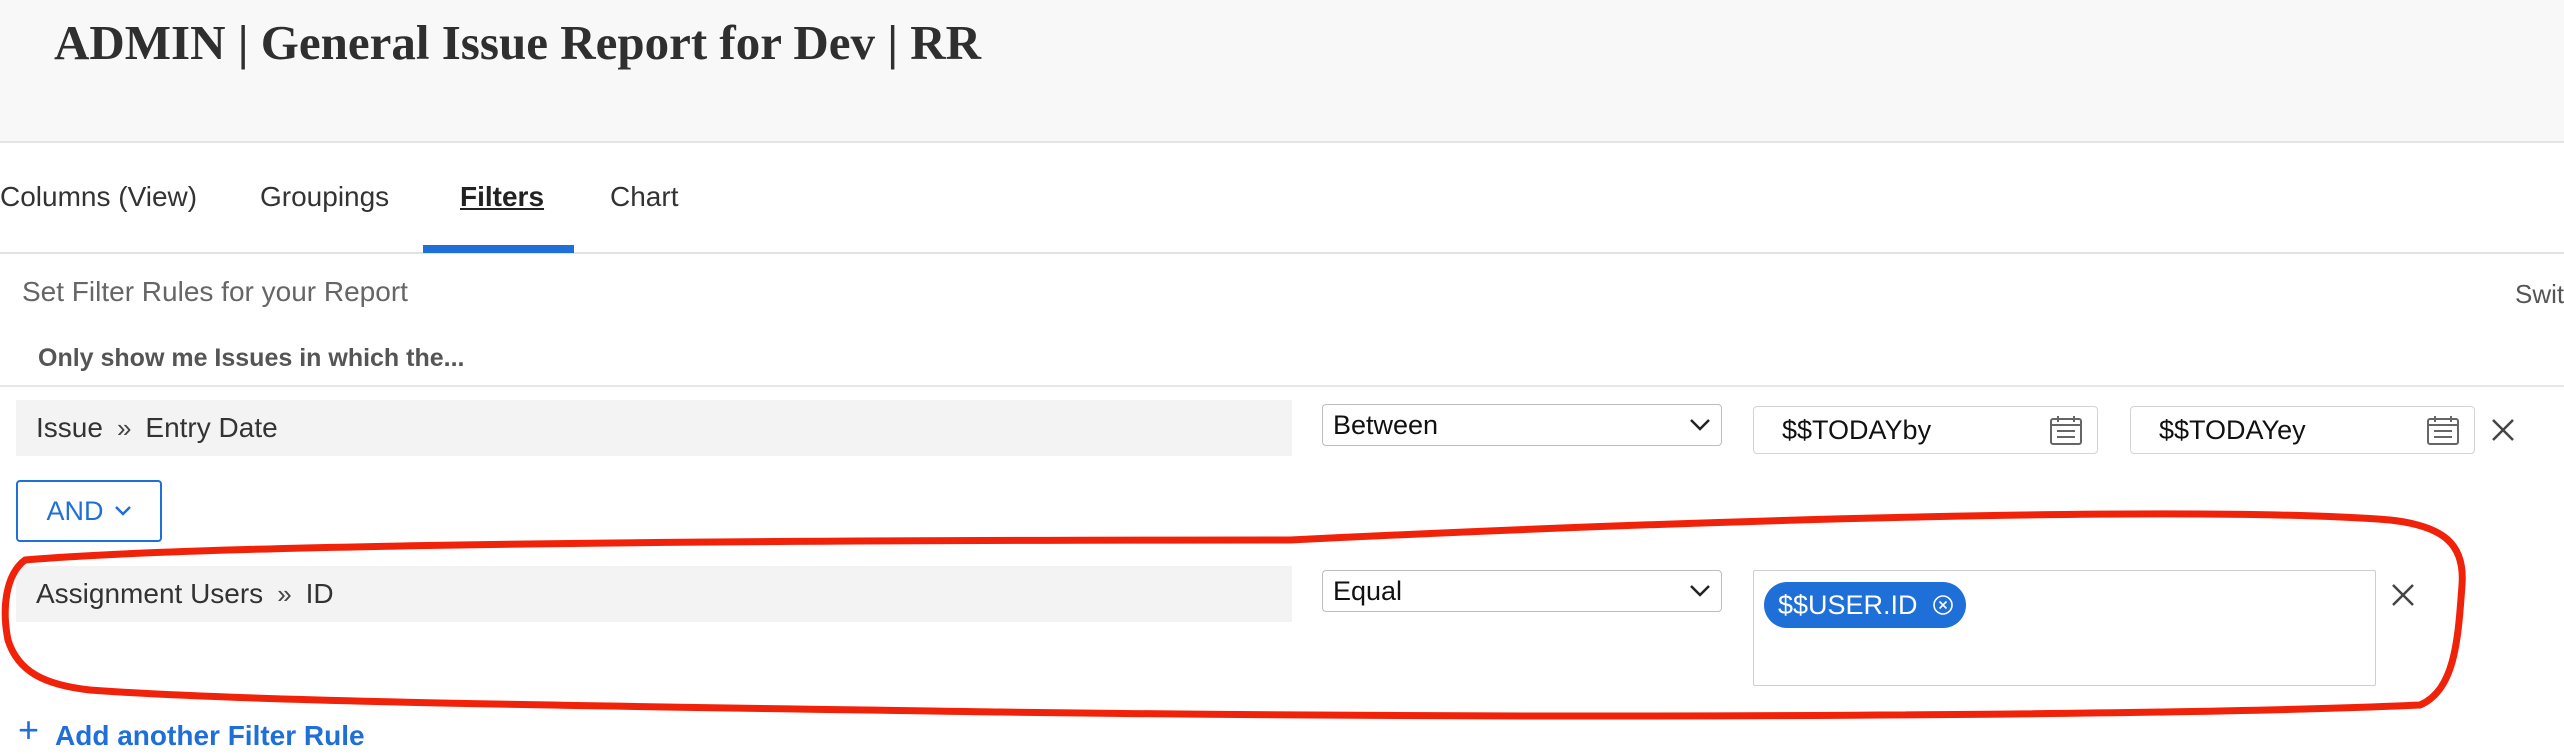  What do you see at coordinates (29, 729) in the screenshot?
I see `plus-icon: +` at bounding box center [29, 729].